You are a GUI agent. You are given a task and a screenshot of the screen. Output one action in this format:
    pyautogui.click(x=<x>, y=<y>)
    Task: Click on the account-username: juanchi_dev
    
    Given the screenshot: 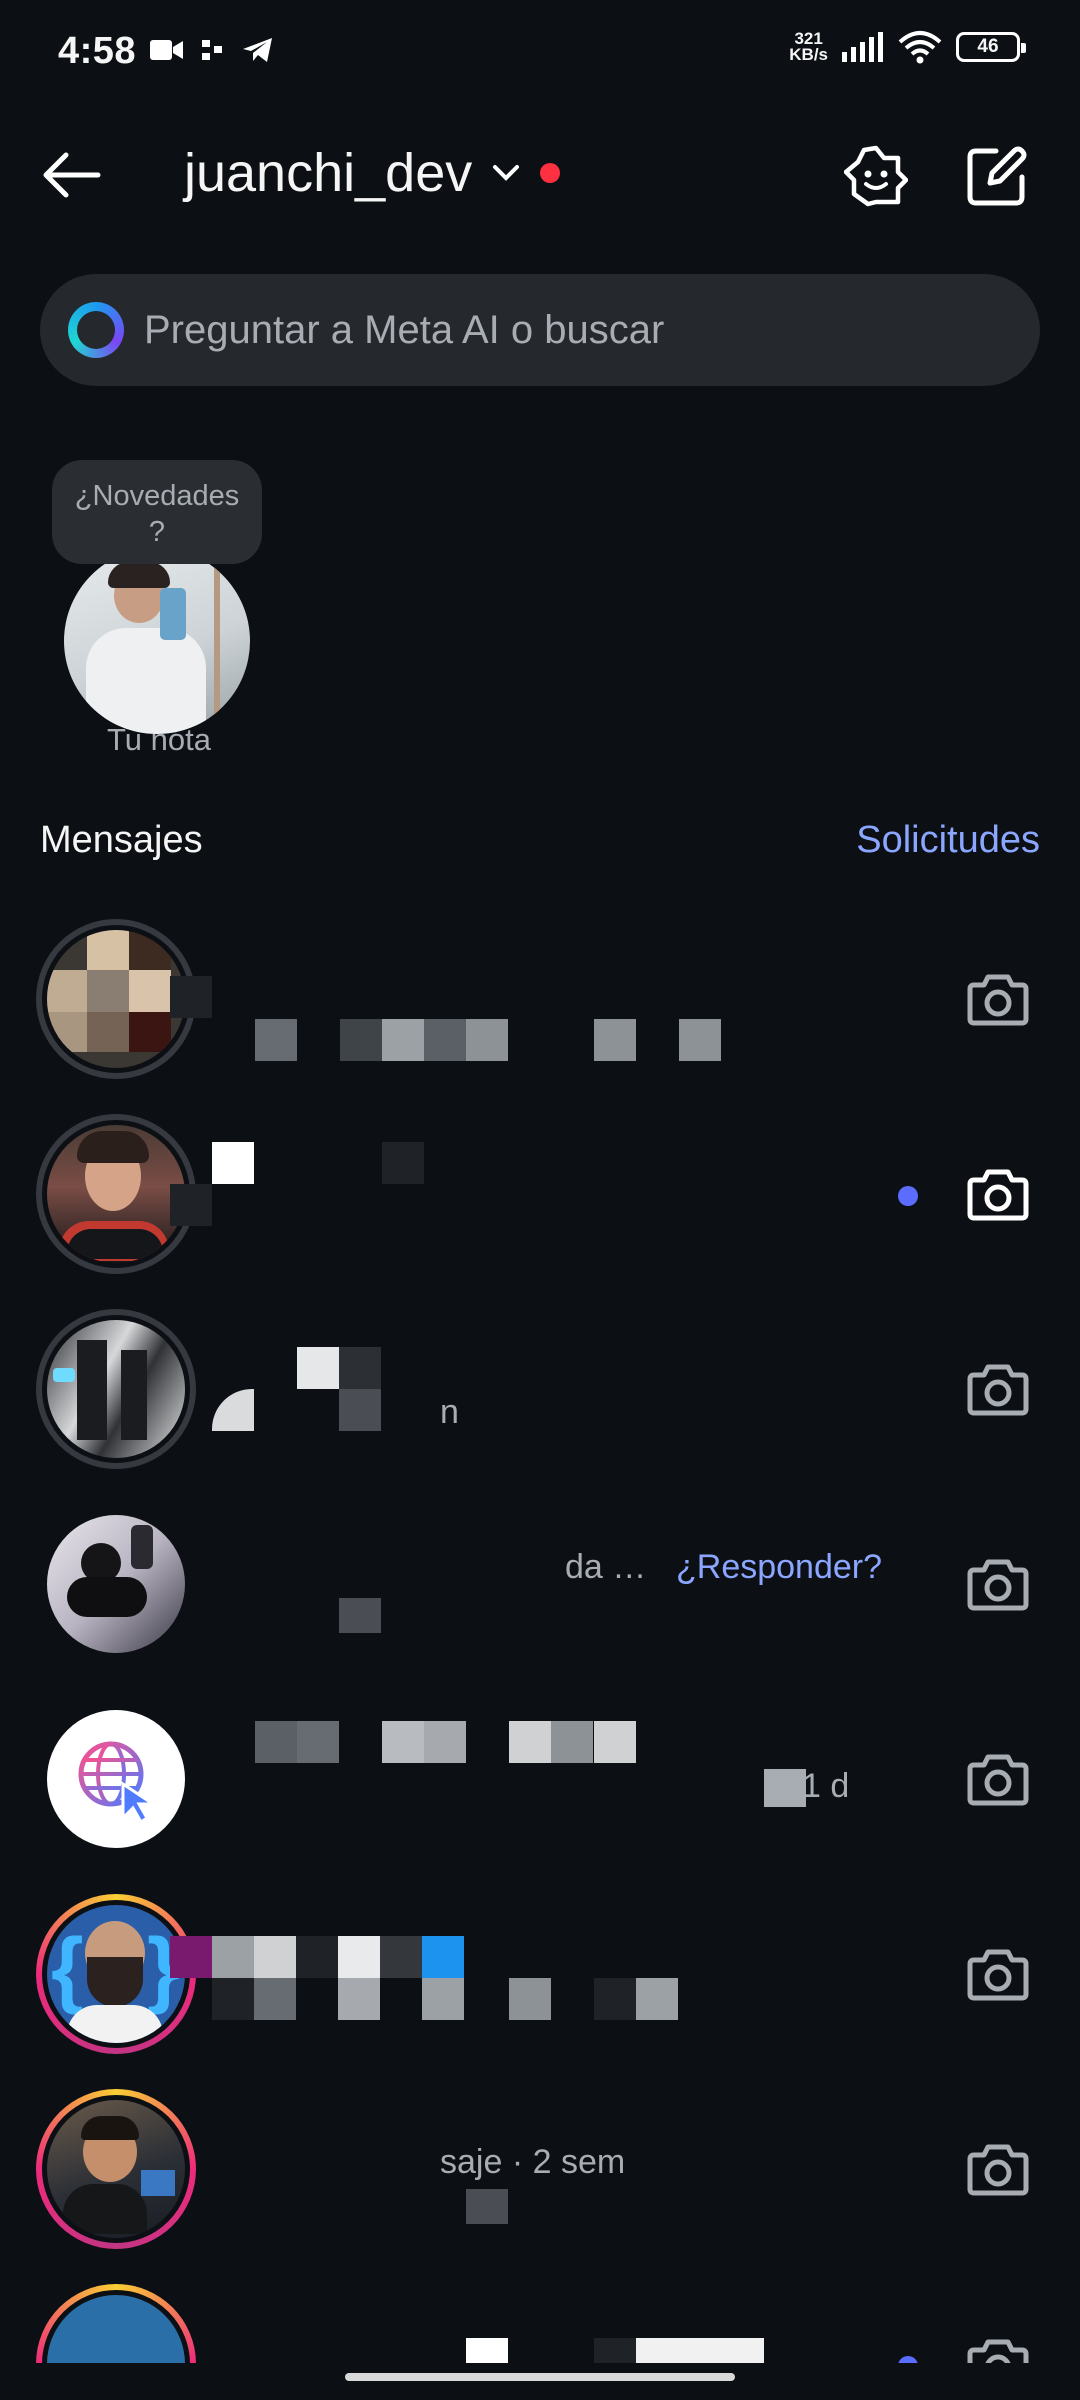 What is the action you would take?
    pyautogui.click(x=328, y=173)
    